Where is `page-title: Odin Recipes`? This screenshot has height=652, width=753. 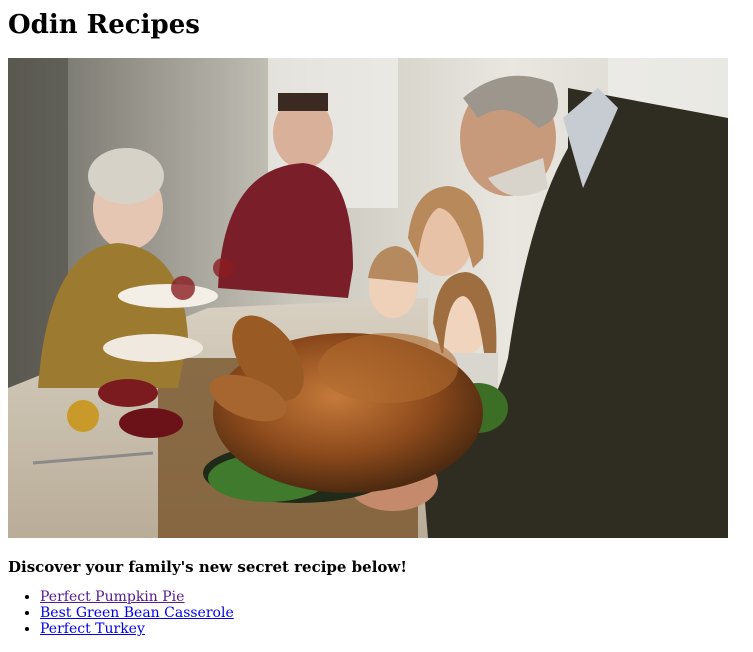
page-title: Odin Recipes is located at coordinates (104, 25).